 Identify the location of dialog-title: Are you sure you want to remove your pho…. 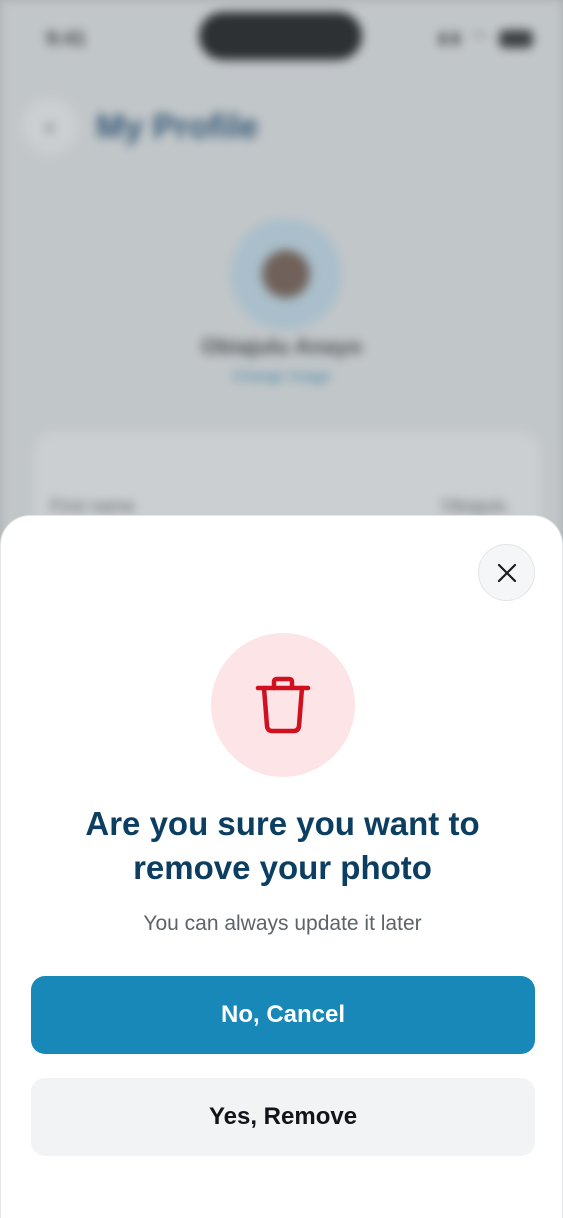
(282, 845).